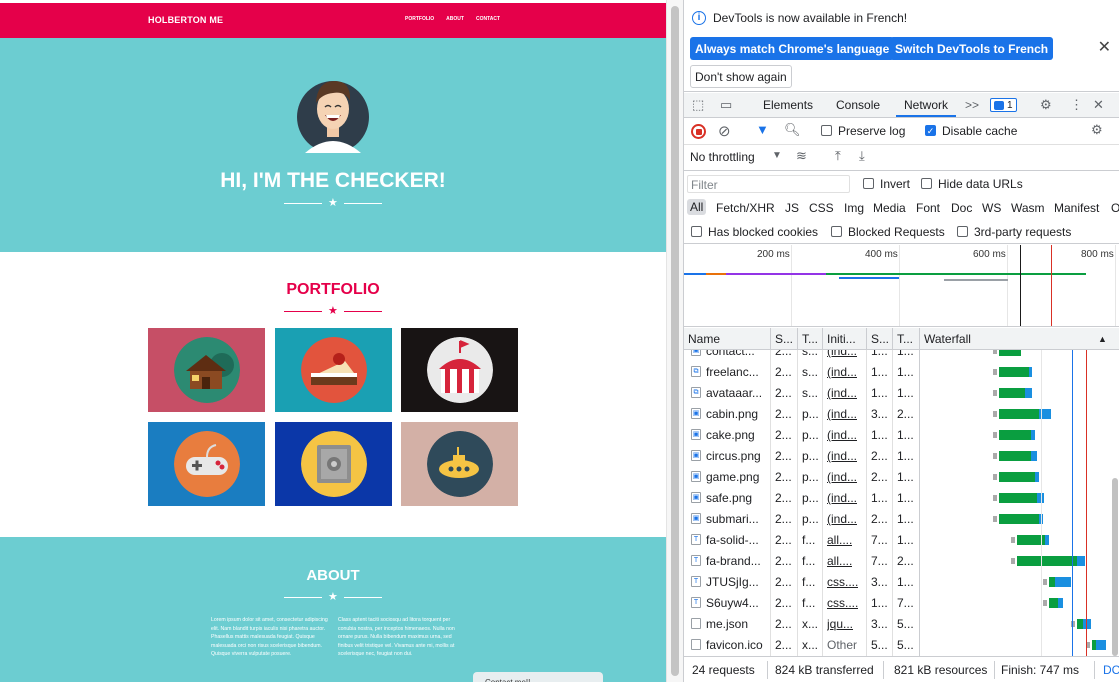 The image size is (1119, 682). Describe the element at coordinates (777, 155) in the screenshot. I see `chevron-down-icon: ▼` at that location.